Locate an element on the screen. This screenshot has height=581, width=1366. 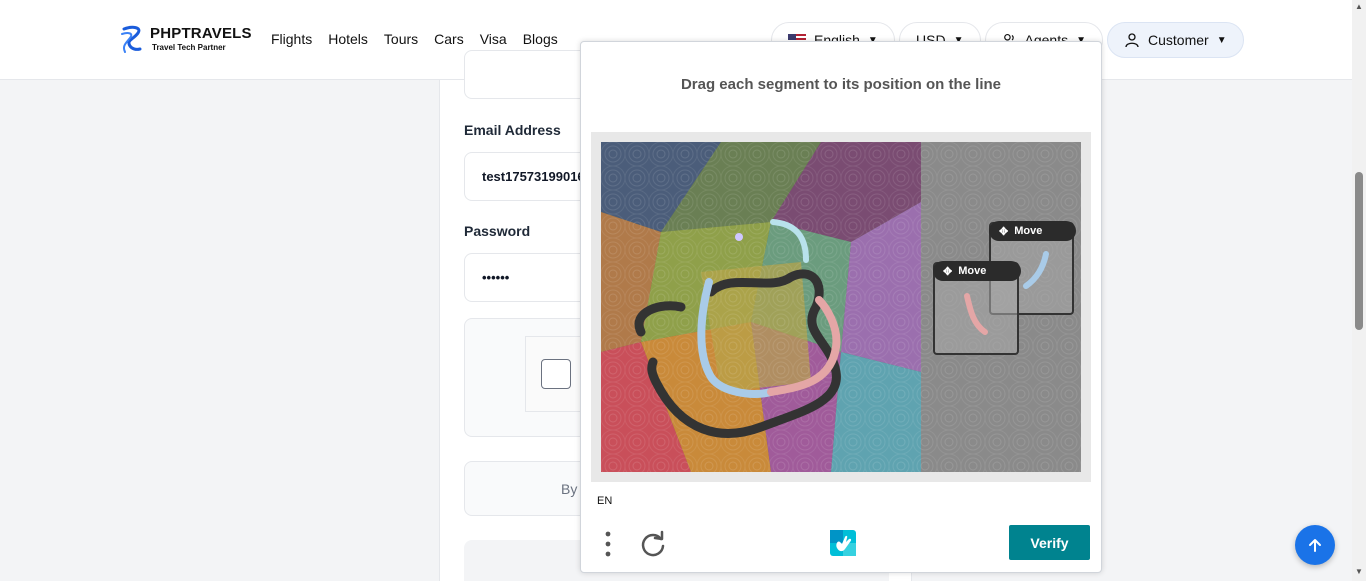
page-scrollbar: ▲ ▼ is located at coordinates (1359, 290).